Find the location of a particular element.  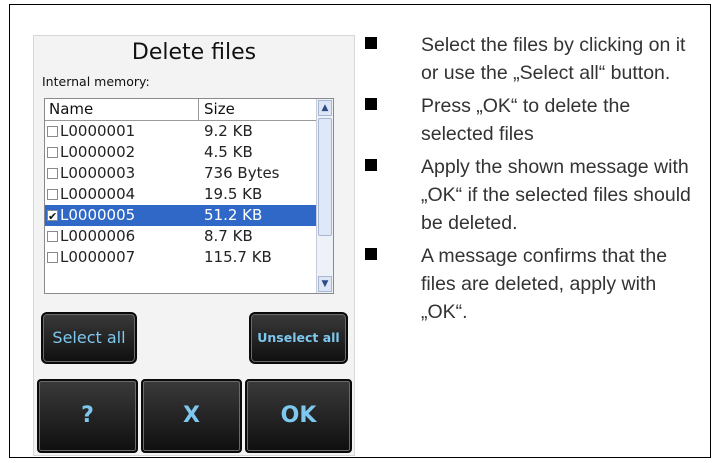

list-item: L0000007 115.7 KB is located at coordinates (181, 257).